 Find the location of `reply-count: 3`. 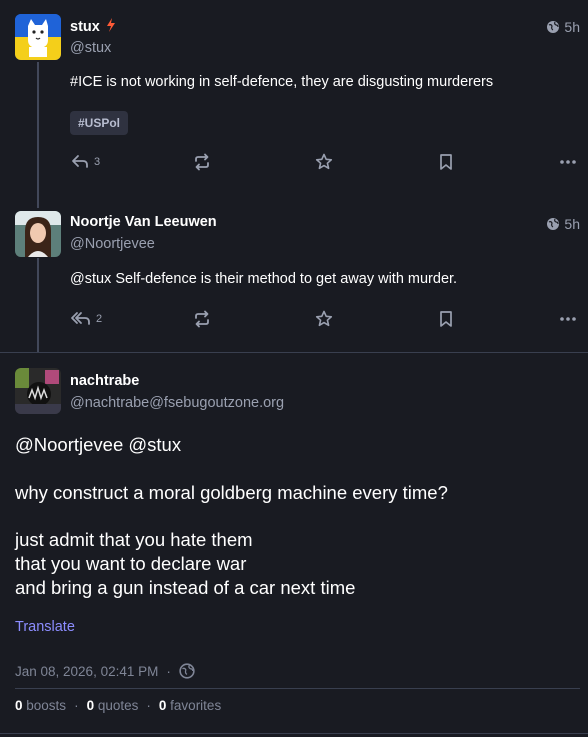

reply-count: 3 is located at coordinates (97, 162).